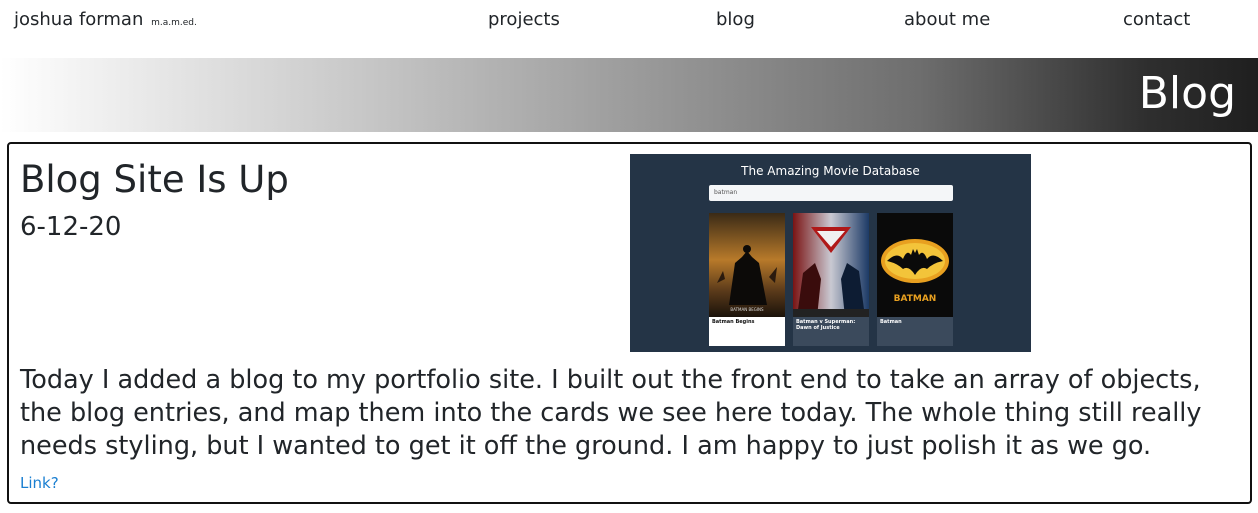 Image resolution: width=1258 pixels, height=513 pixels. I want to click on brand-link: joshua forman m.a.m.ed., so click(105, 19).